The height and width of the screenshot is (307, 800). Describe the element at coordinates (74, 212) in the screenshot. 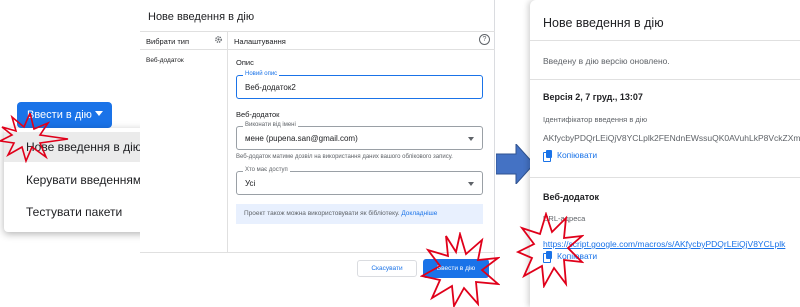

I see `menu-item-label: Тестувати пакети` at that location.